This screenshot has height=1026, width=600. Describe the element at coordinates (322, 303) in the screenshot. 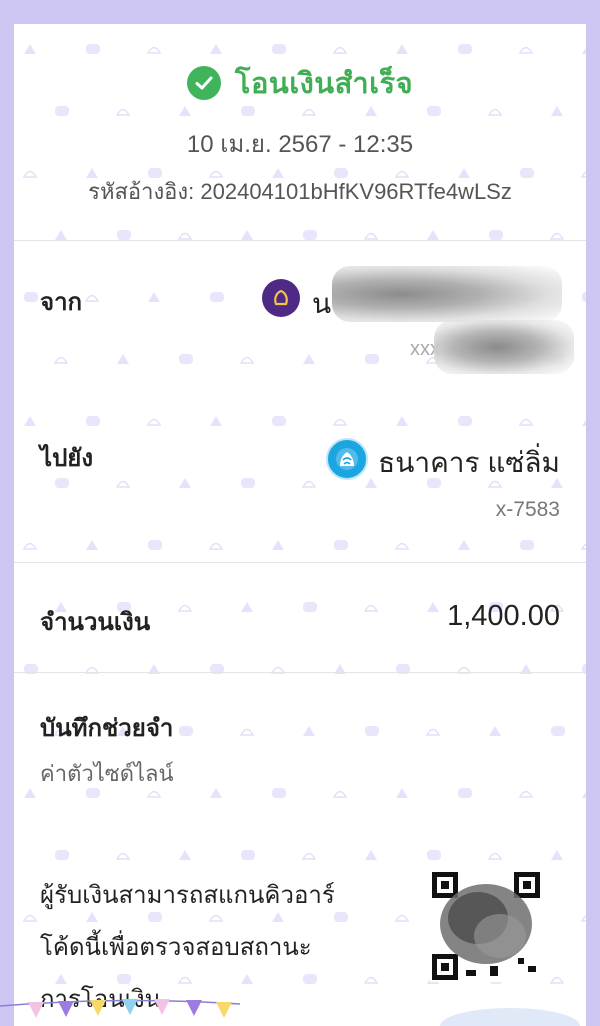

I see `from-name-prefix: น` at that location.